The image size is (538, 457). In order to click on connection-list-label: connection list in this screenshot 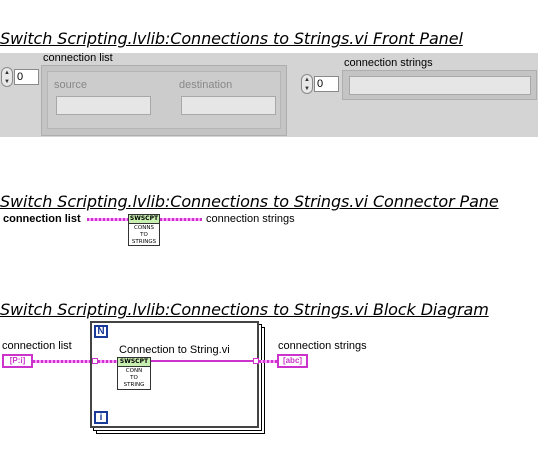, I will do `click(78, 58)`.